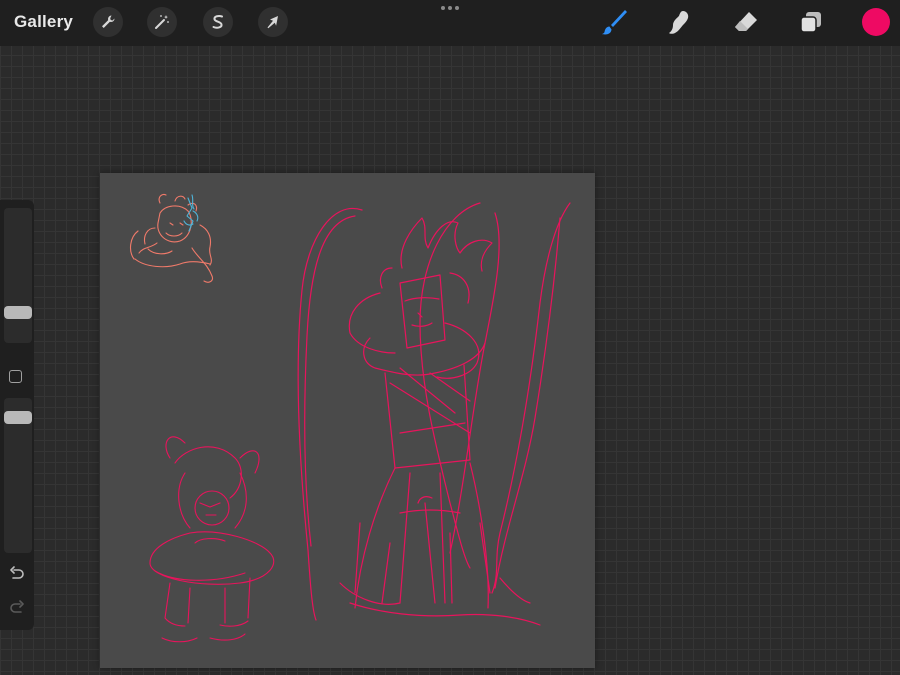 This screenshot has width=900, height=675. I want to click on redo-icon, so click(17, 606).